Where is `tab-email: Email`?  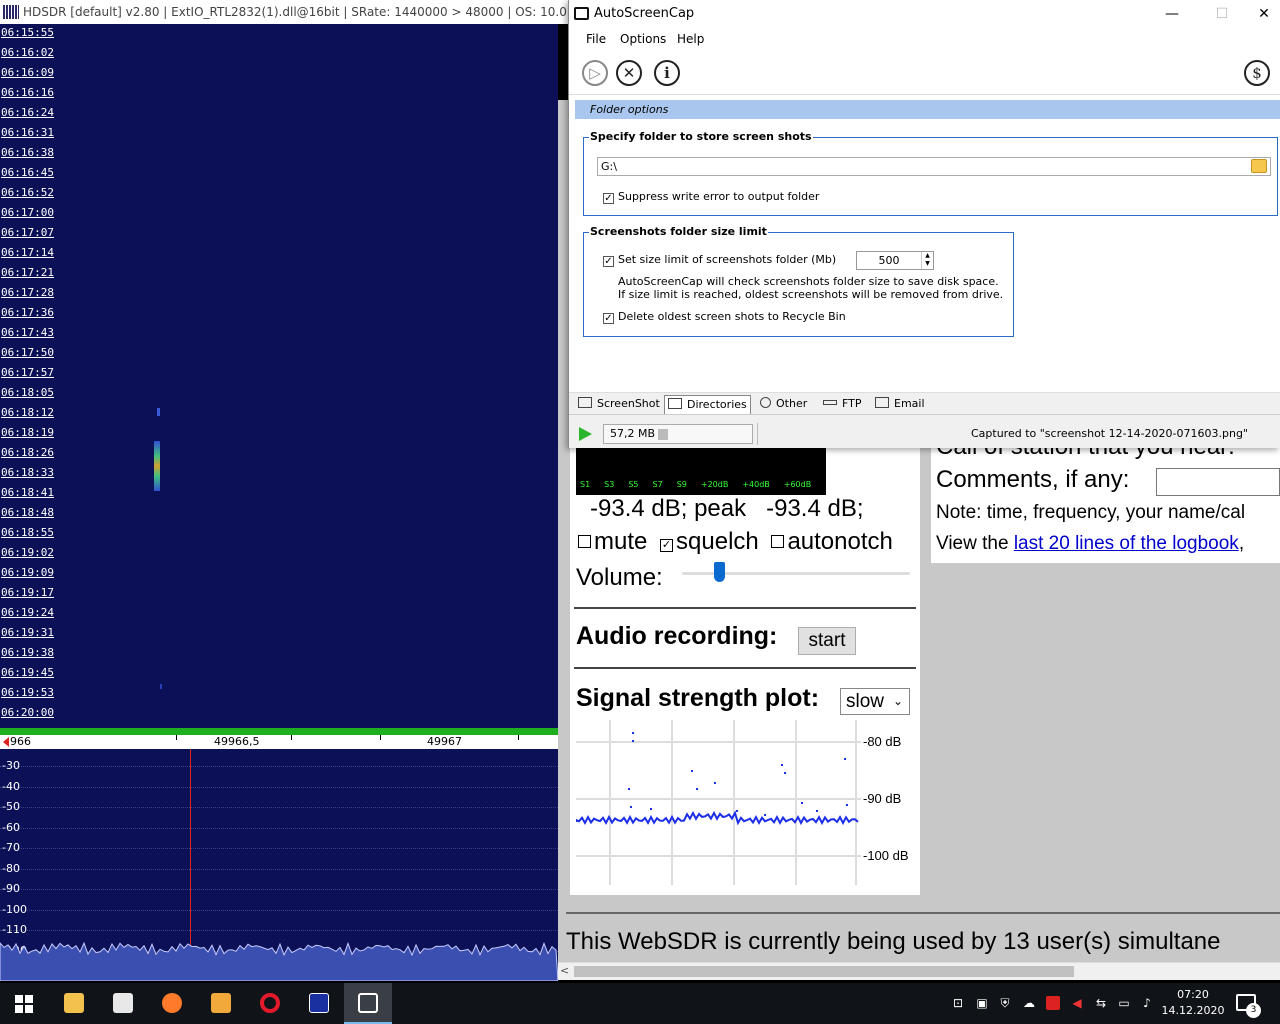
tab-email: Email is located at coordinates (900, 404).